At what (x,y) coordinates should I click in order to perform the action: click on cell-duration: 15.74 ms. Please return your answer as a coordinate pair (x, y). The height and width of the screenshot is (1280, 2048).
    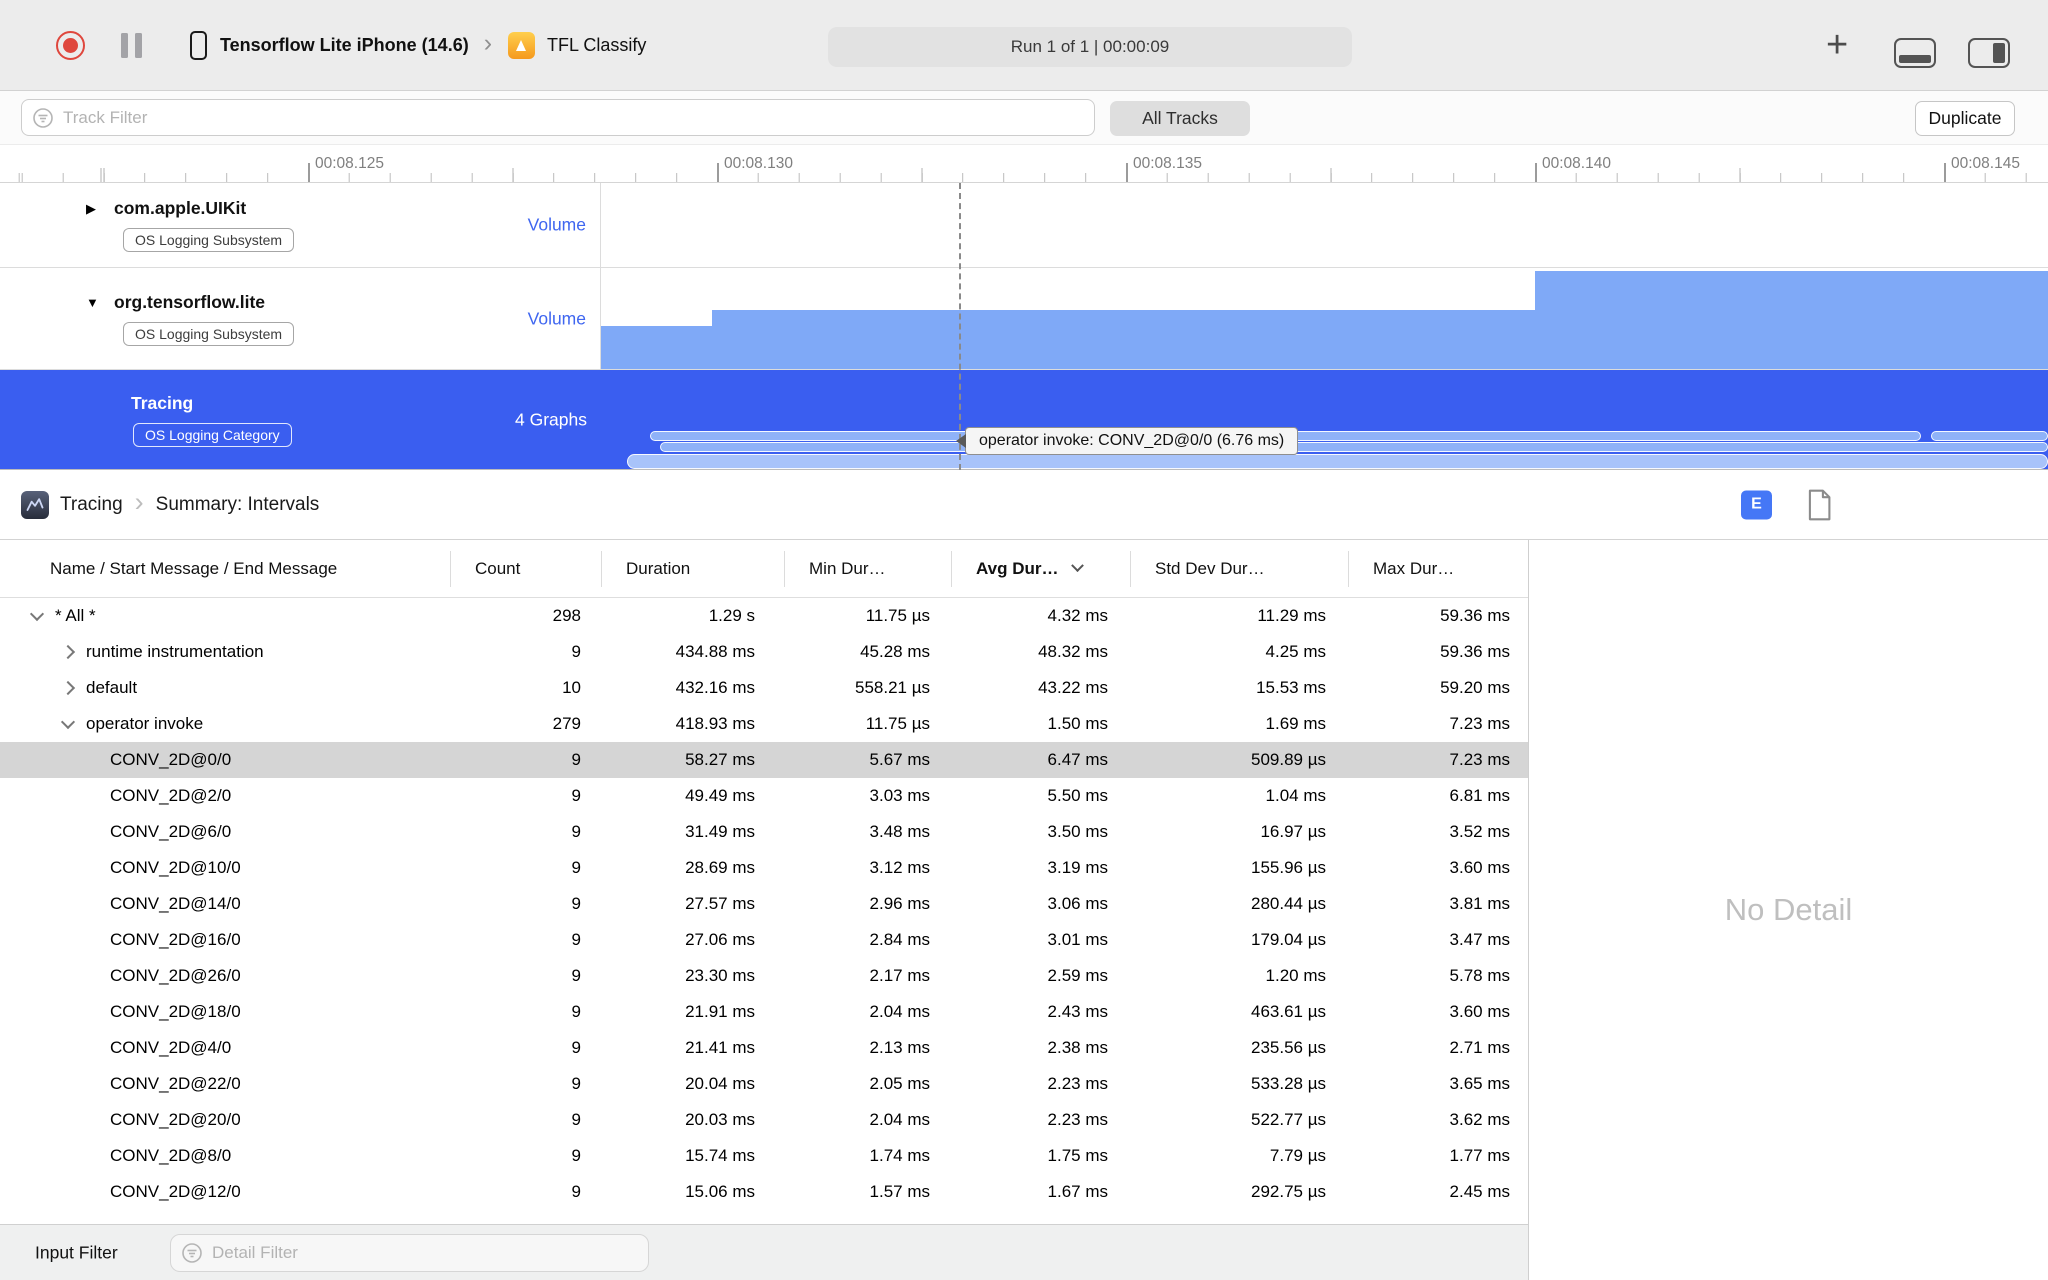
    Looking at the image, I should click on (720, 1155).